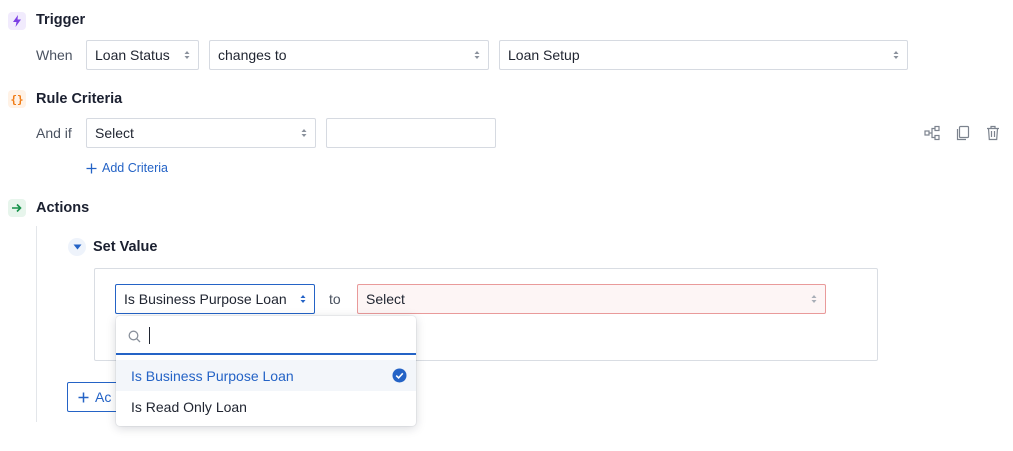  I want to click on rule-criteria-title: Rule Criteria, so click(79, 99).